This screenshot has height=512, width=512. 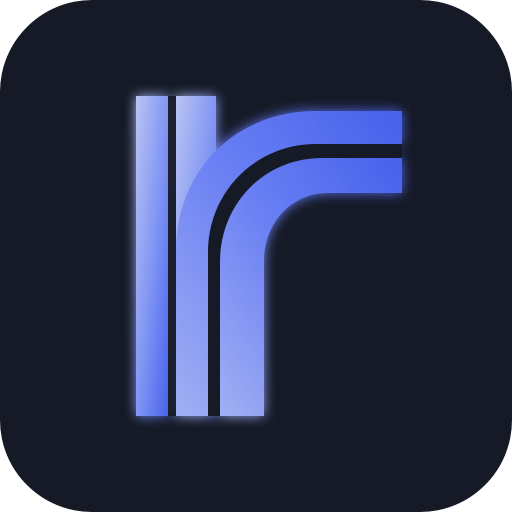 I want to click on logo-bar-left, so click(x=152, y=256).